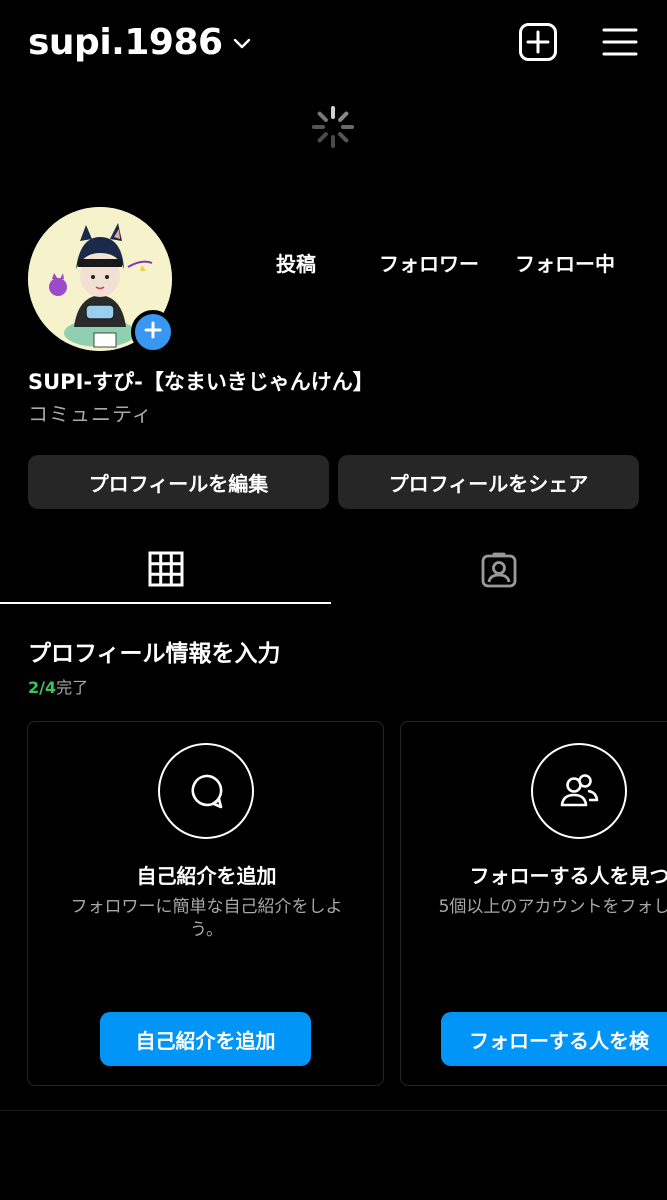 Image resolution: width=667 pixels, height=1200 pixels. I want to click on profile-completion-progress: 2/4完了, so click(58, 686).